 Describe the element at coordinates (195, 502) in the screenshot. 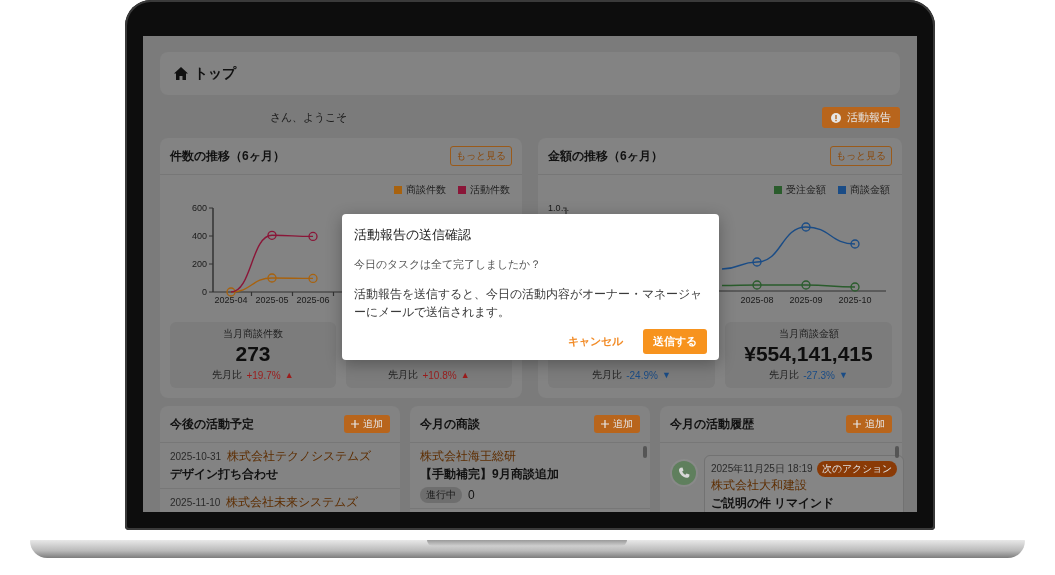

I see `item-date: 2025-11-10` at that location.